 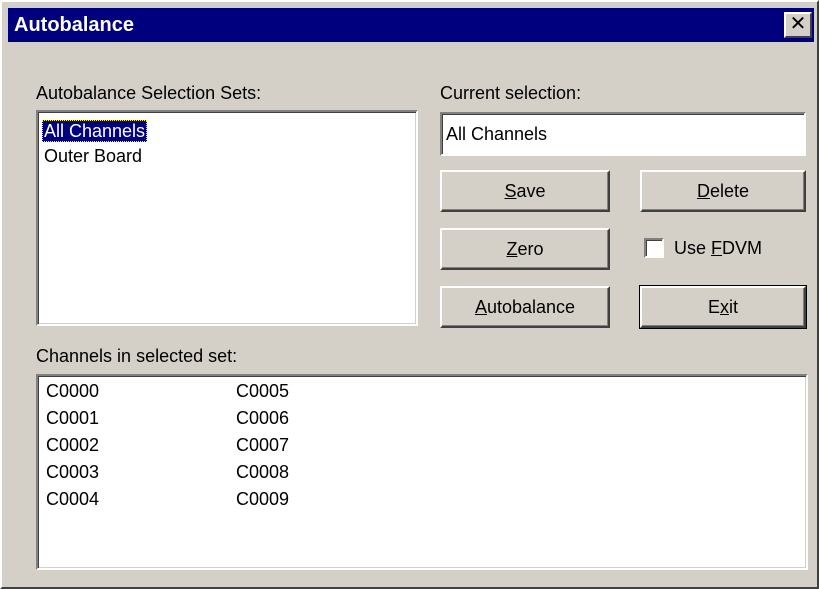 I want to click on exit-label: Exit, so click(x=722, y=306).